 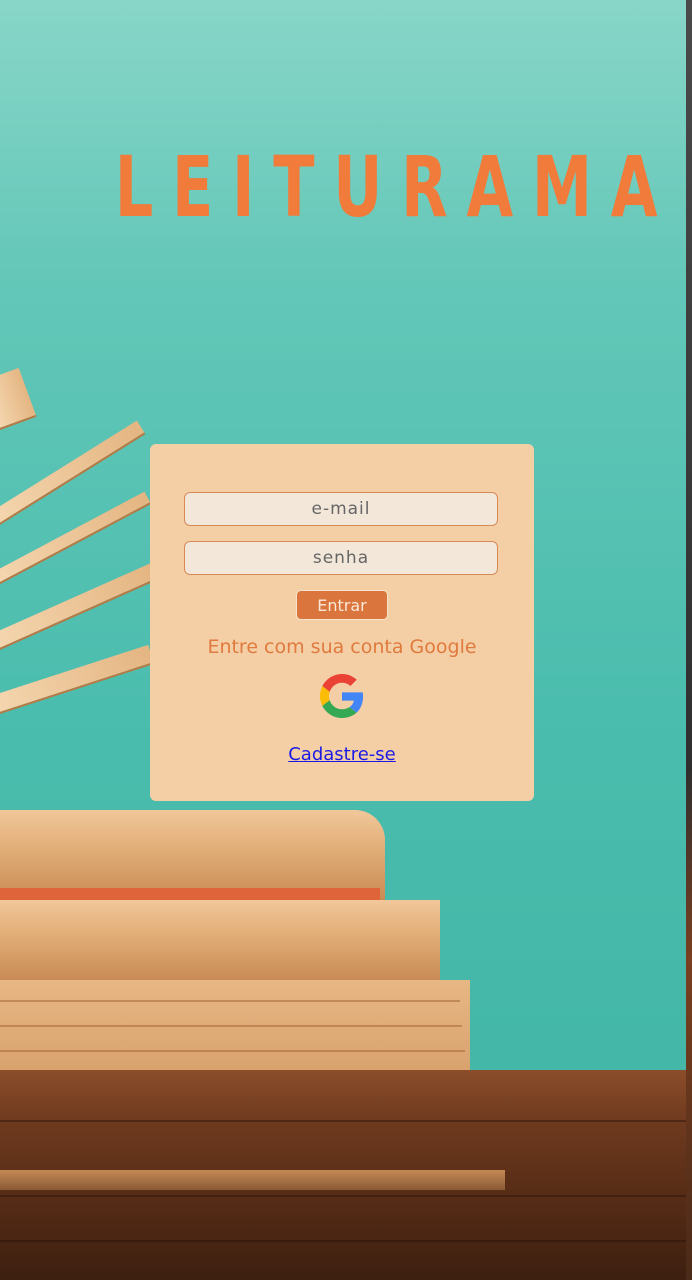 What do you see at coordinates (190, 894) in the screenshot?
I see `book-page-edge` at bounding box center [190, 894].